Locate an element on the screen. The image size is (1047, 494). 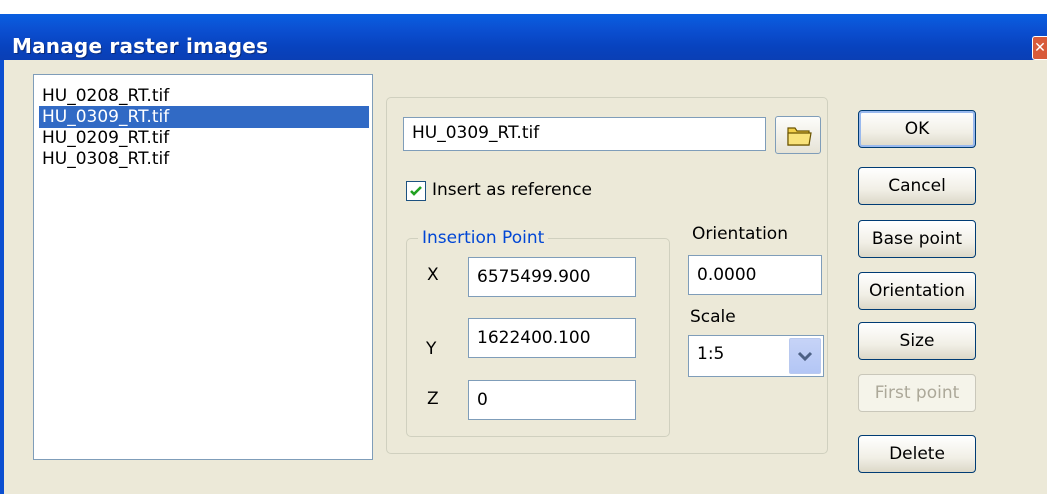
file-name-field: HU_0309_RT.tif is located at coordinates (584, 134).